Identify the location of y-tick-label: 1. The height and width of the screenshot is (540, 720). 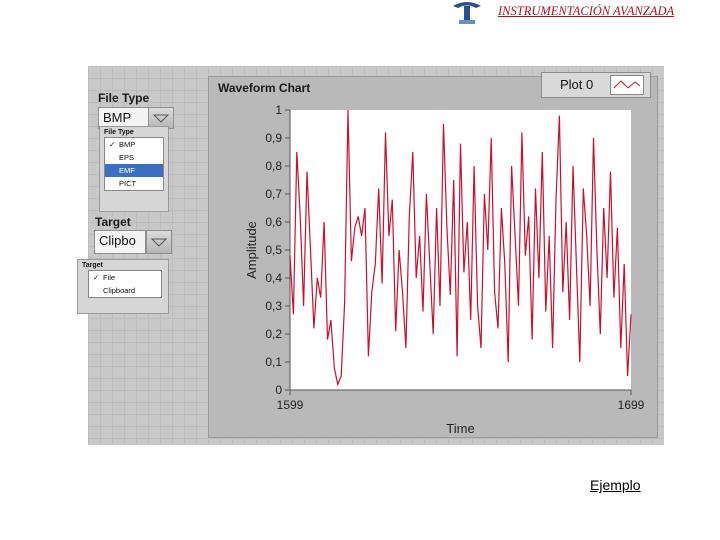
(278, 110).